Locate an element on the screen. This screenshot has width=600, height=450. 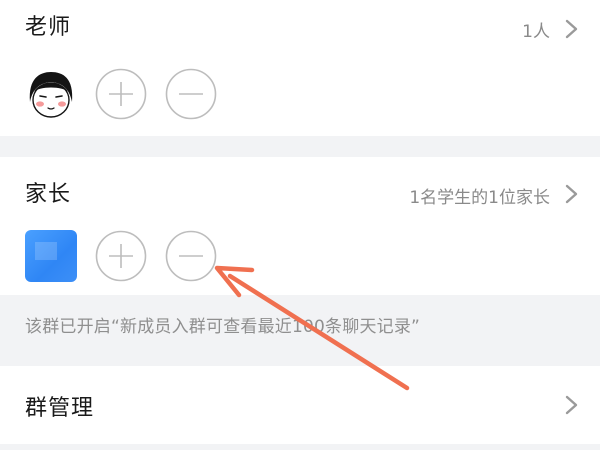
teacher-member-row is located at coordinates (121, 94).